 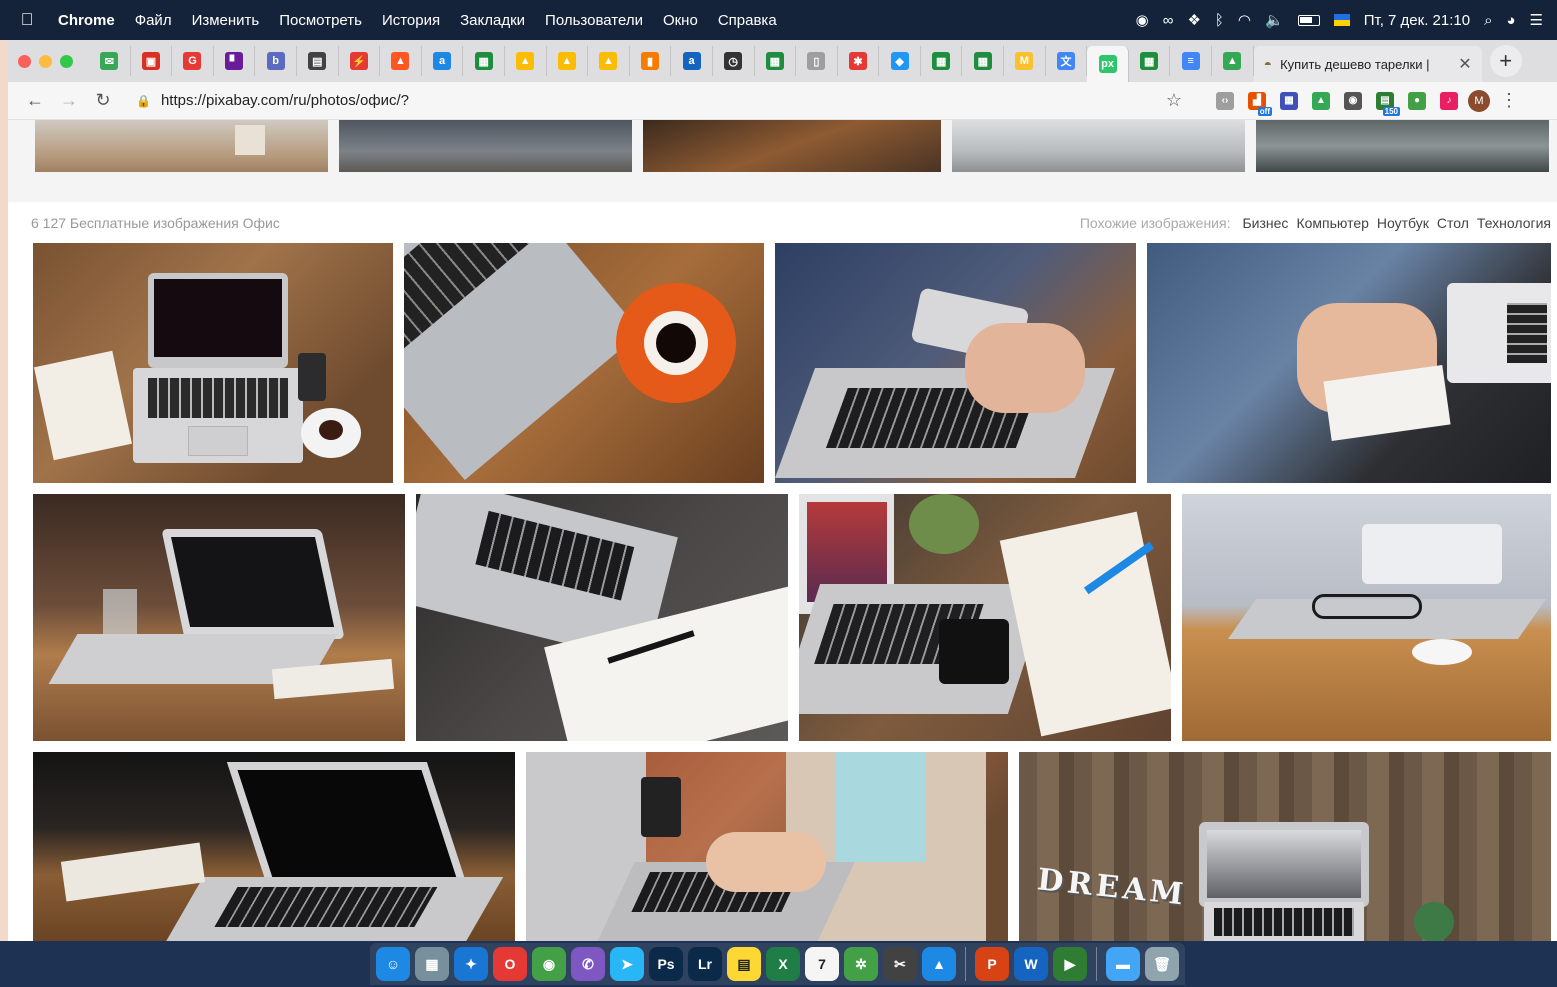 What do you see at coordinates (213, 363) in the screenshot?
I see `photo-laptop-notebook-coffee` at bounding box center [213, 363].